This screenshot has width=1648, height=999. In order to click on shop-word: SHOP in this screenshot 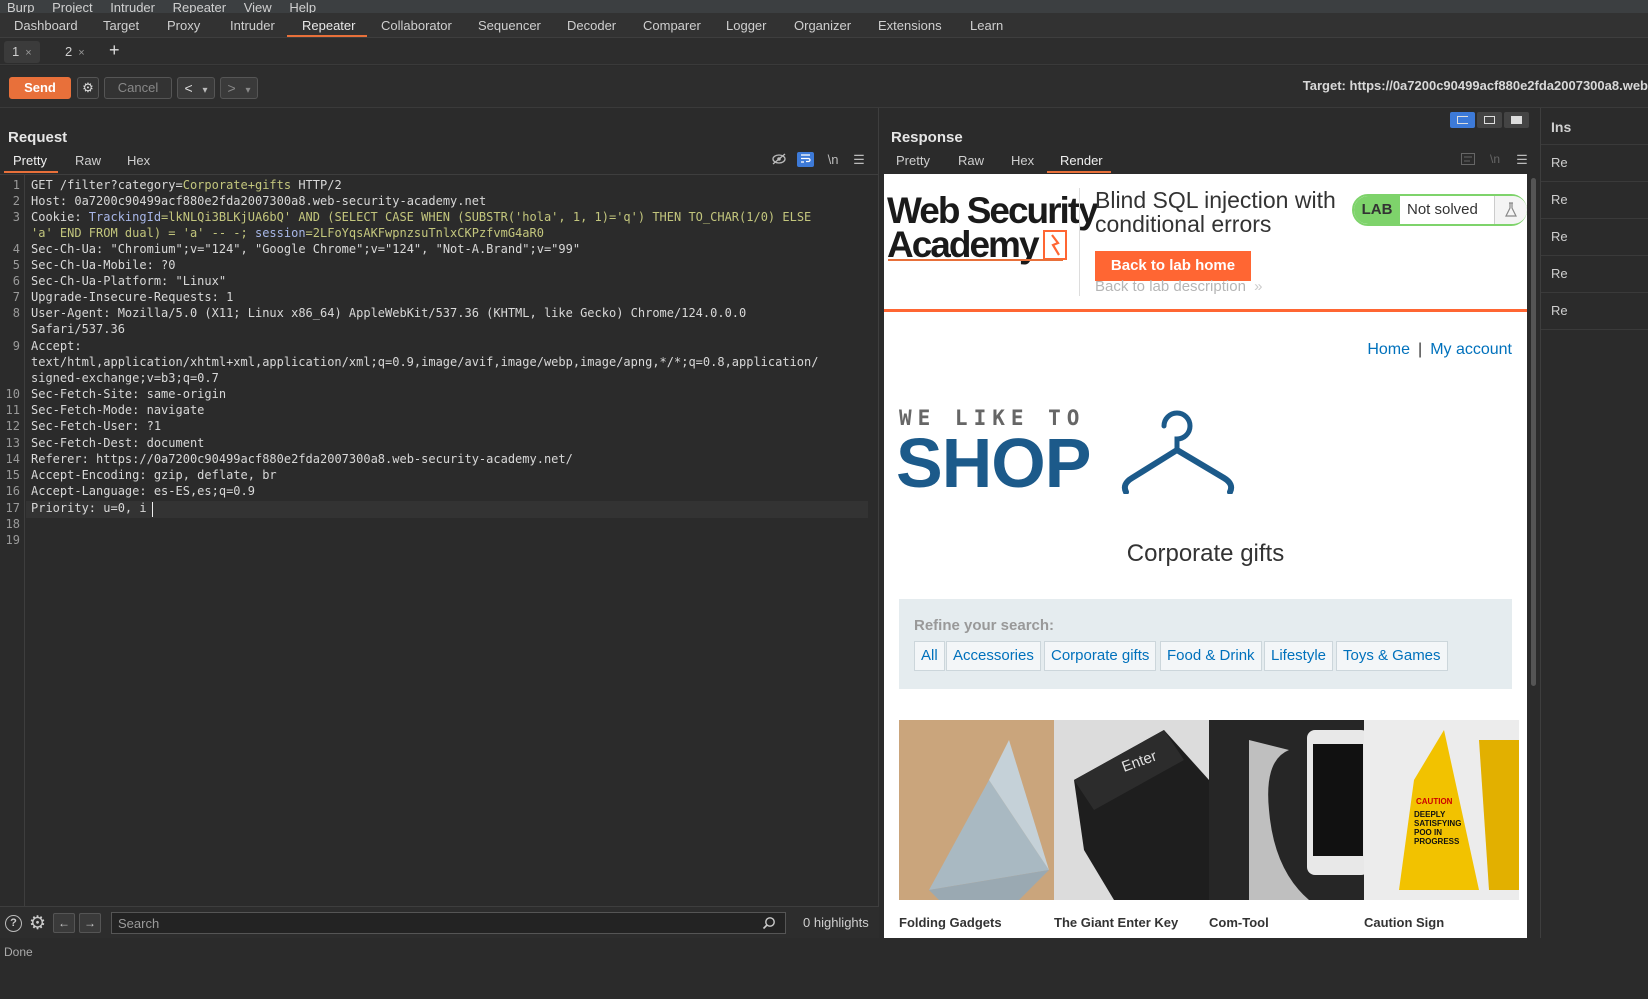, I will do `click(993, 463)`.